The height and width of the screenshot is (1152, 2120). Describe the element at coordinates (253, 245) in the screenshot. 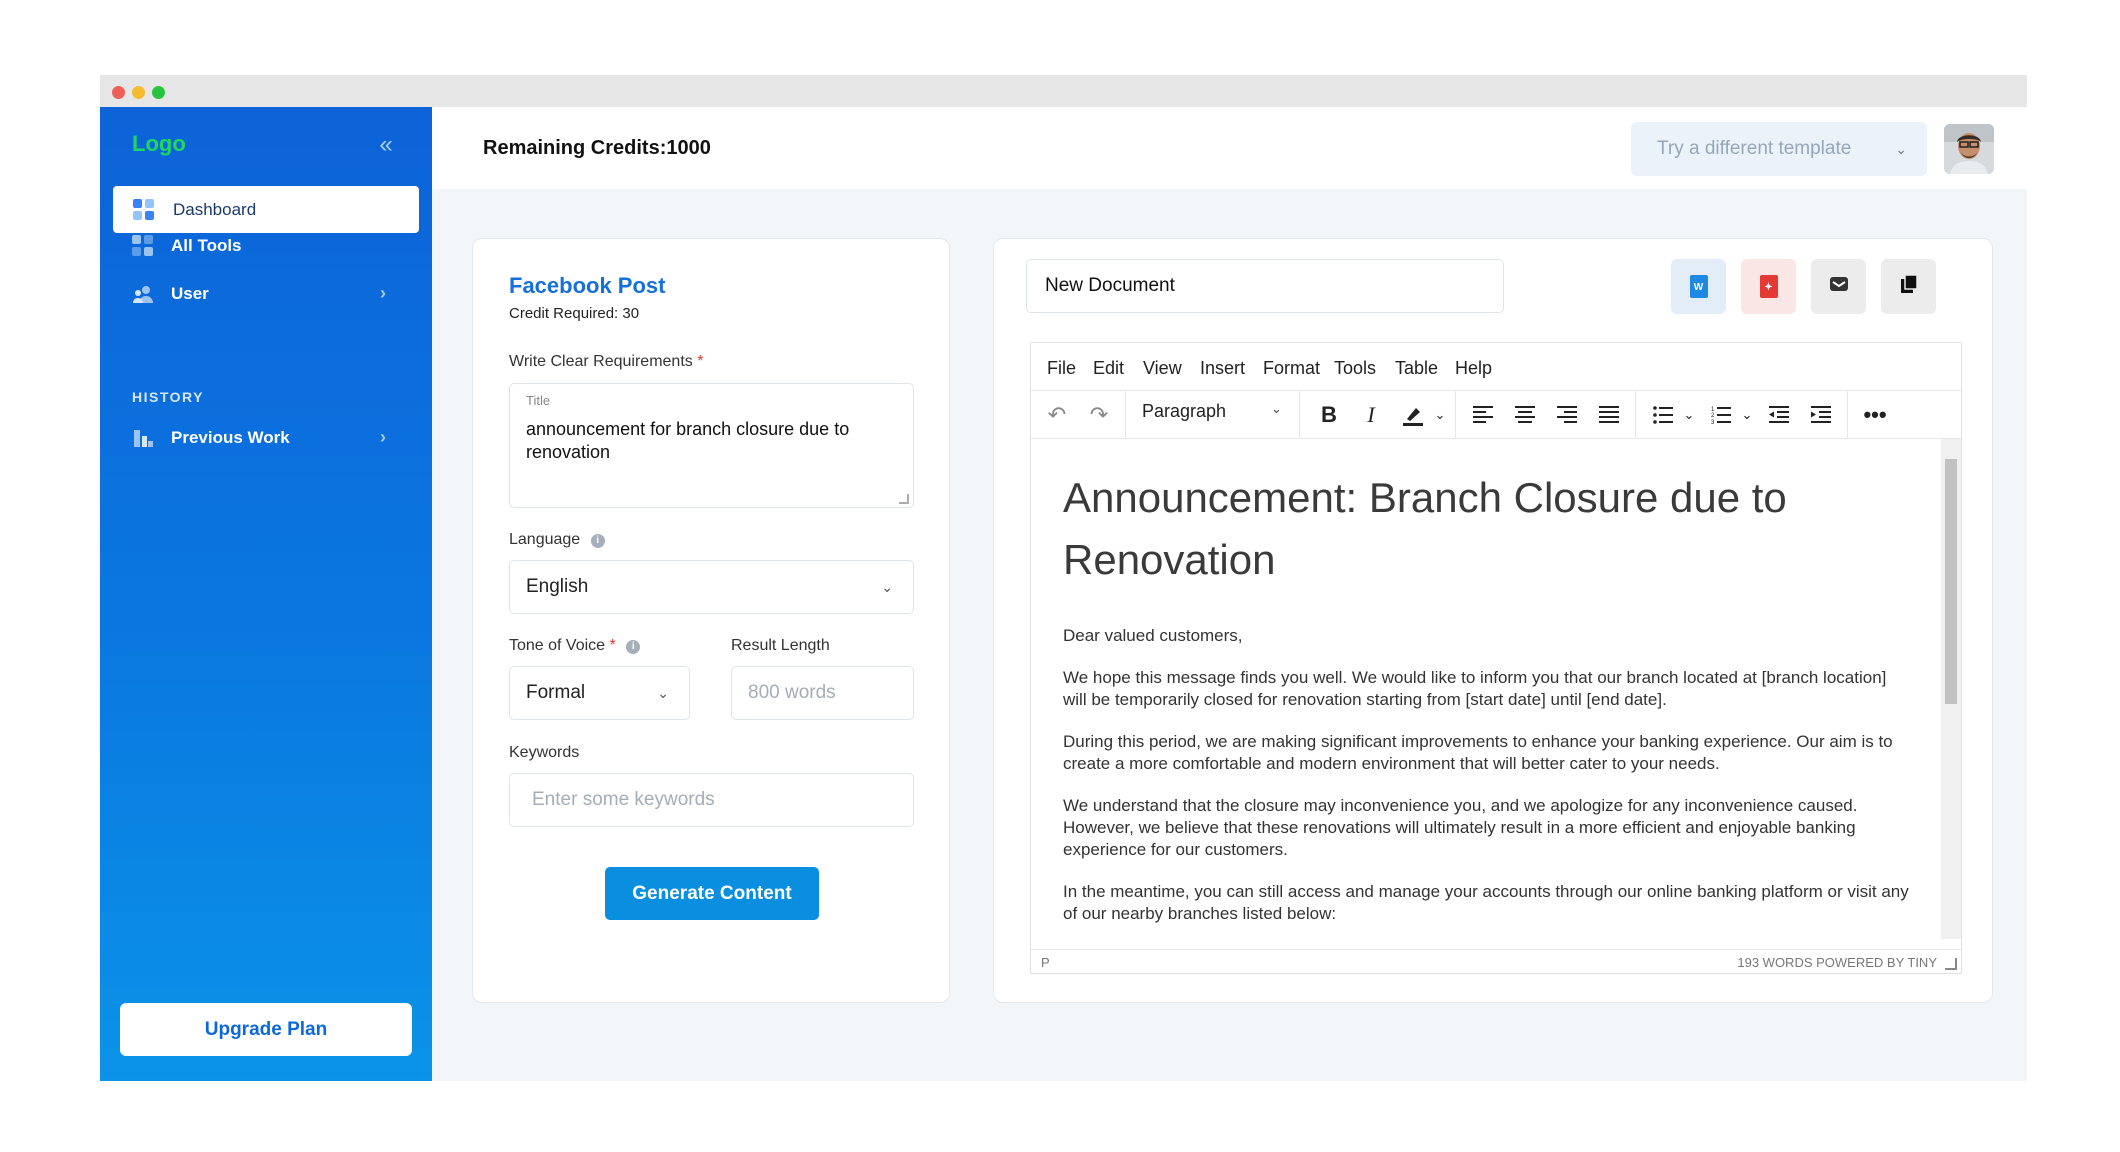

I see `sidebar-item-all-tools: All Tools` at that location.